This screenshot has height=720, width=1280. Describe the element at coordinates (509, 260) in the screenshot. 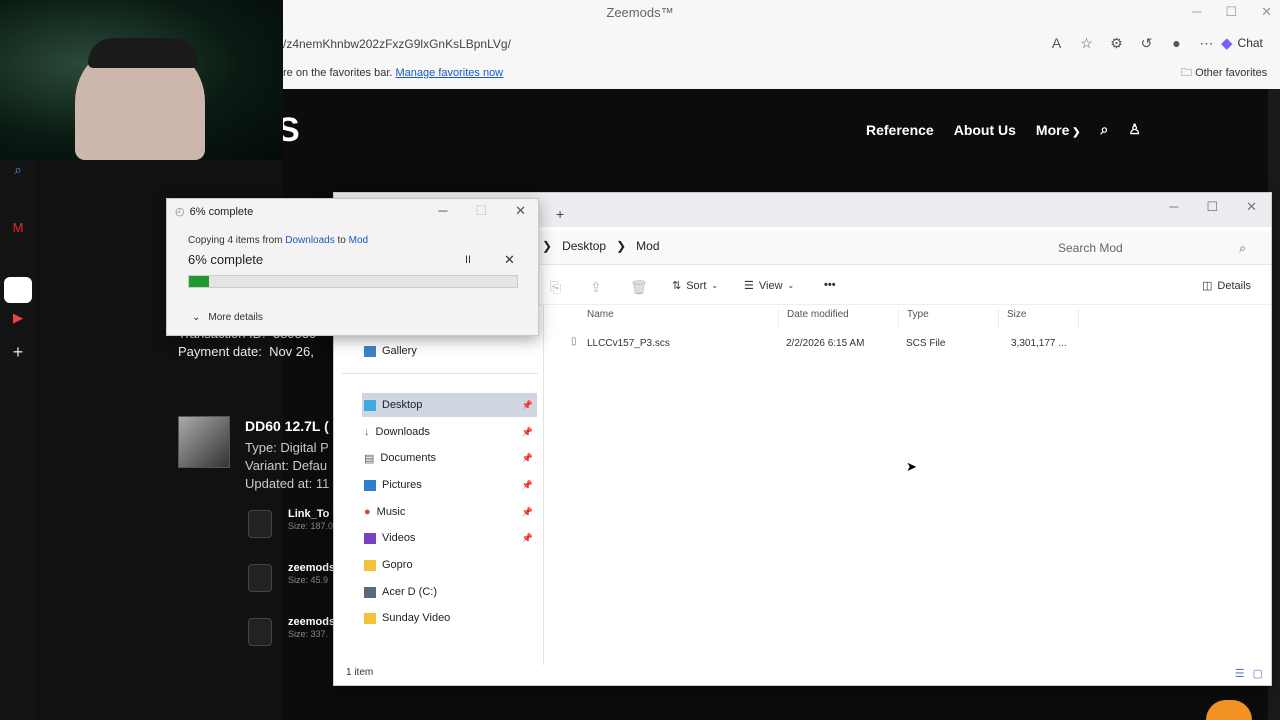

I see `stop-icon: ✕` at that location.